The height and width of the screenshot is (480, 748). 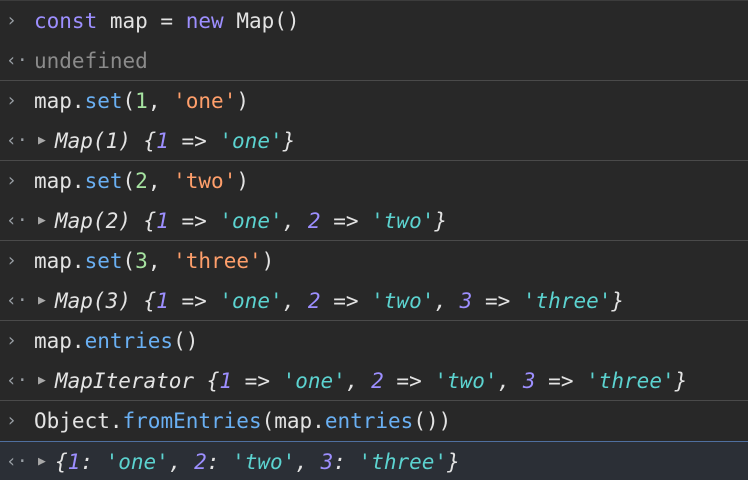 I want to click on code-token: const, so click(x=66, y=21).